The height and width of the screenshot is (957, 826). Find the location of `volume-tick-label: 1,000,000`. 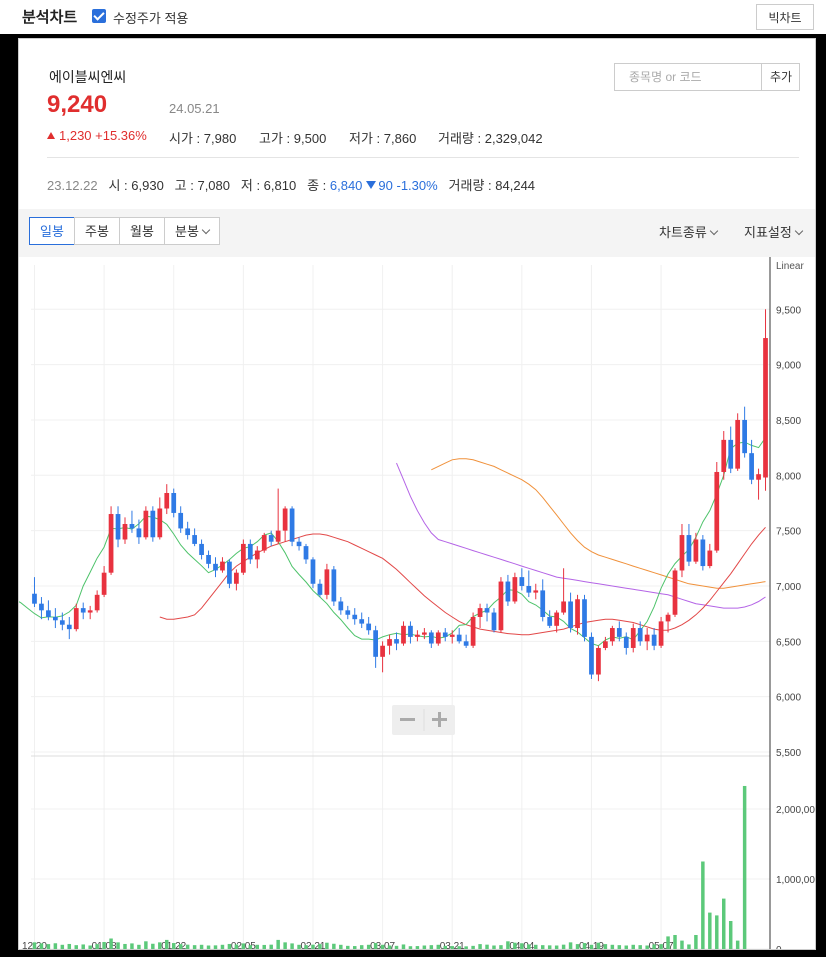

volume-tick-label: 1,000,000 is located at coordinates (796, 880).